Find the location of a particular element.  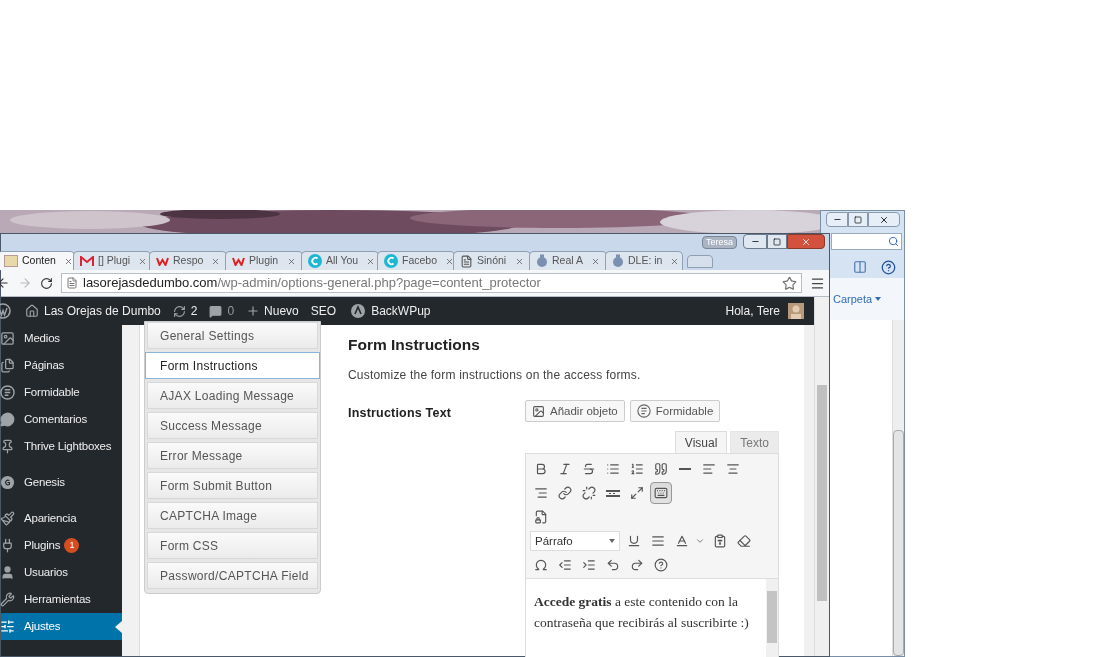

pin-icon is located at coordinates (7, 446).